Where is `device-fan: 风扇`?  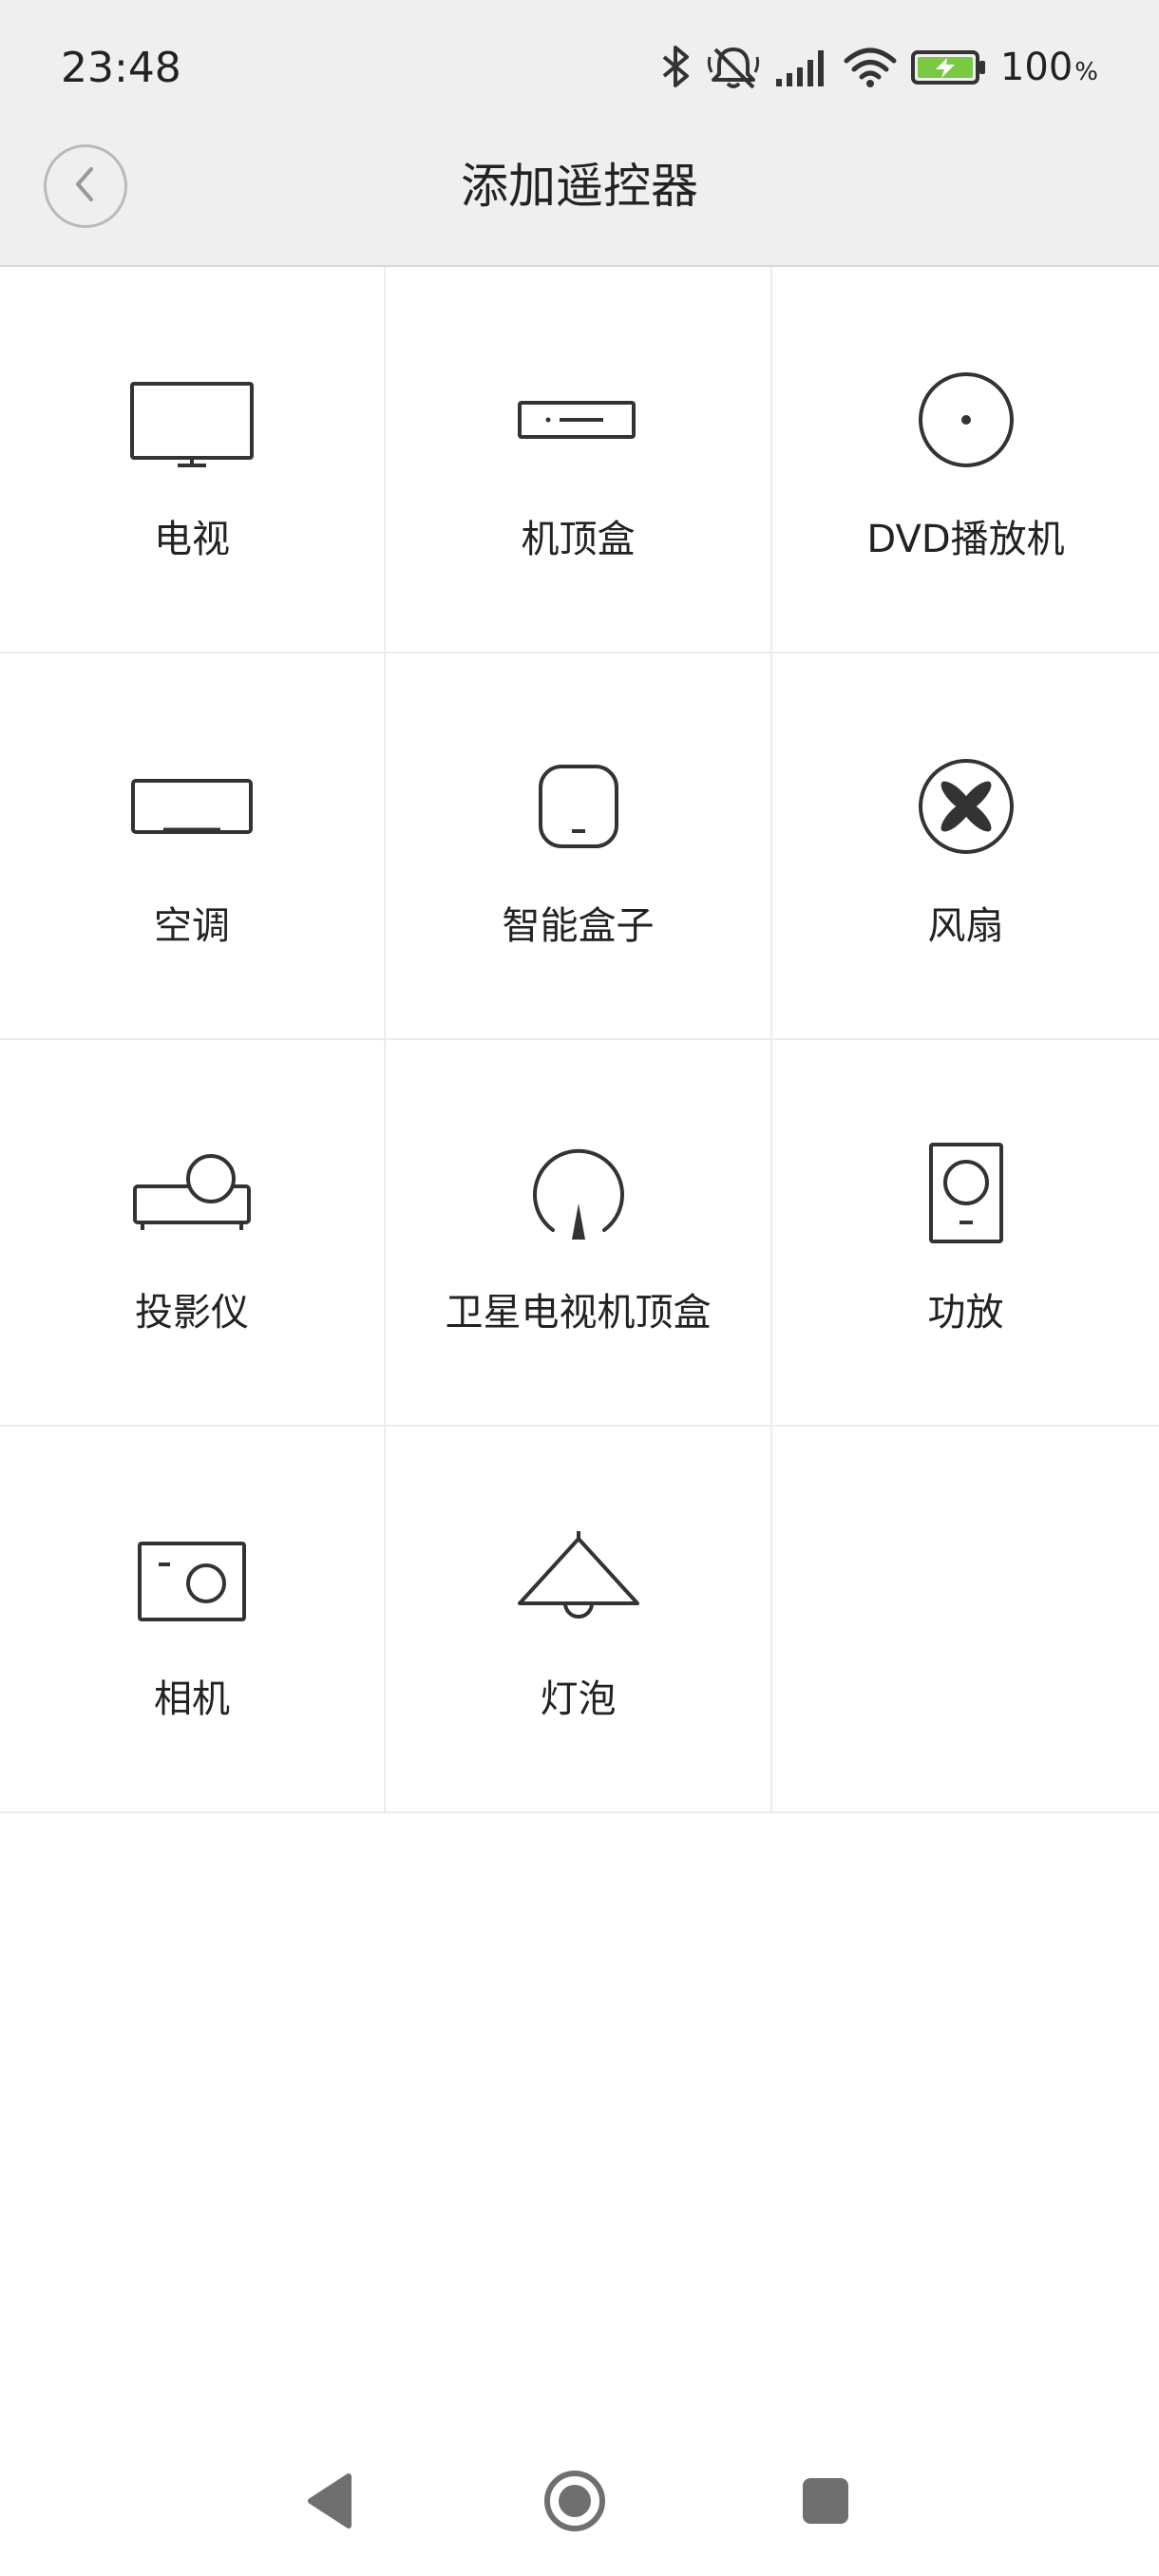
device-fan: 风扇 is located at coordinates (965, 846).